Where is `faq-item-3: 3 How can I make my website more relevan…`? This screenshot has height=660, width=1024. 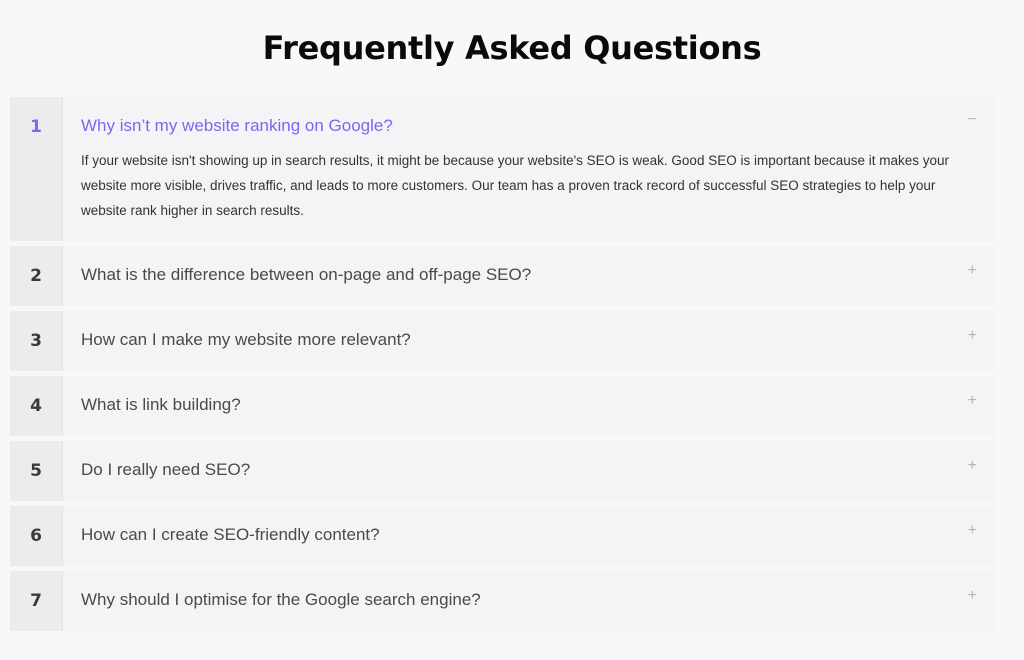
faq-item-3: 3 How can I make my website more relevan… is located at coordinates (502, 341).